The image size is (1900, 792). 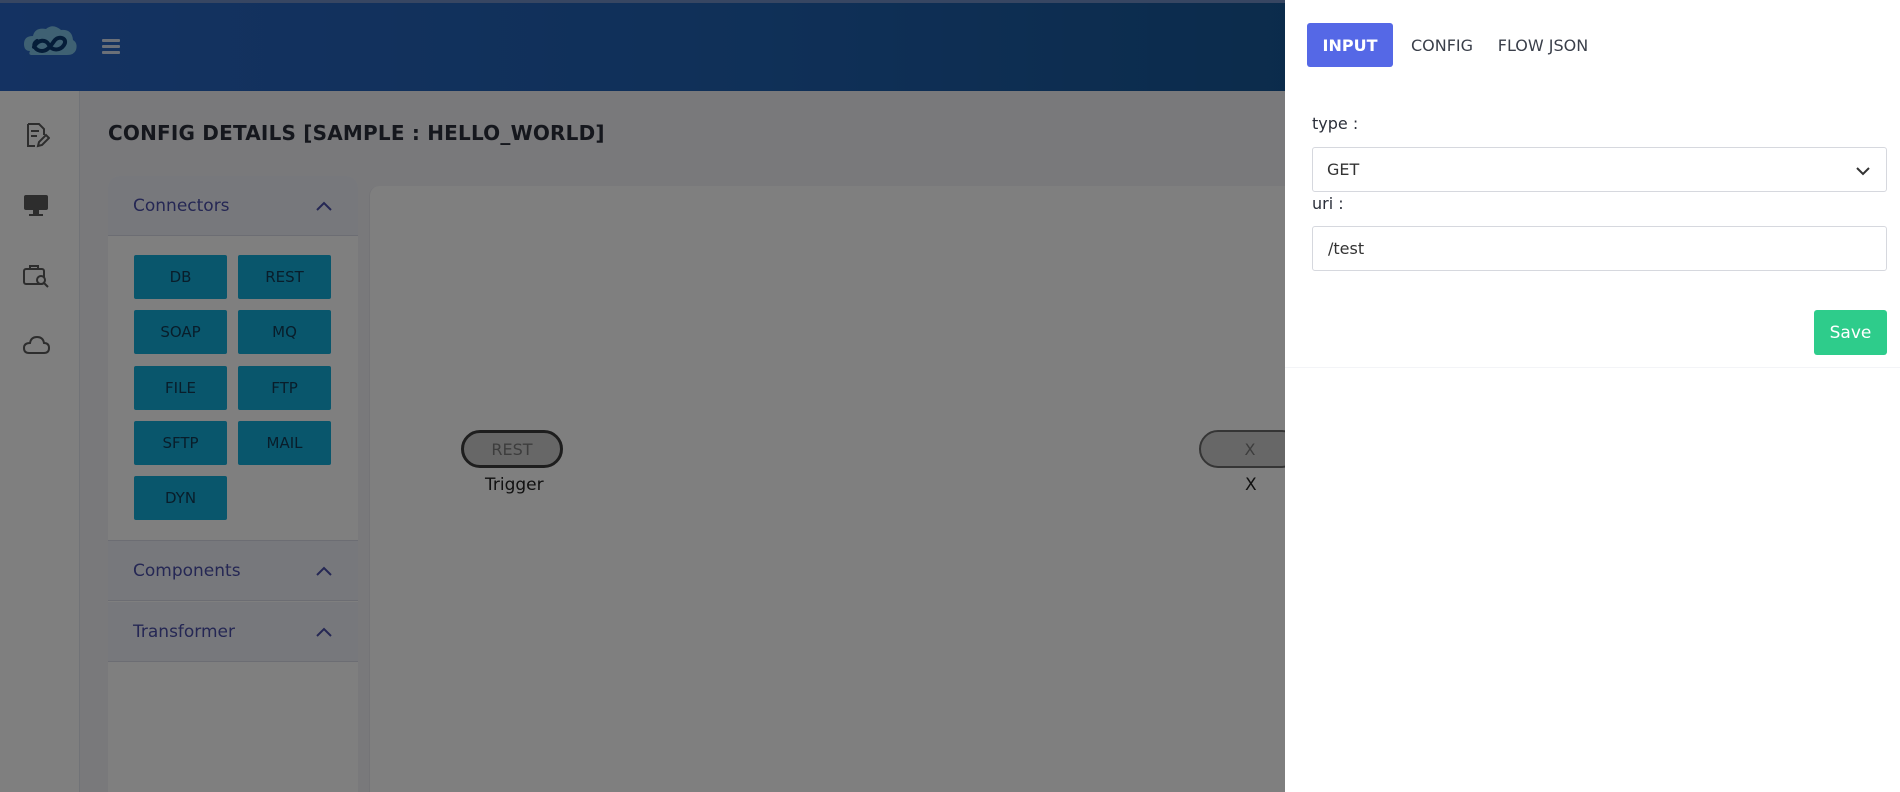 I want to click on save-button: Save, so click(x=1850, y=332).